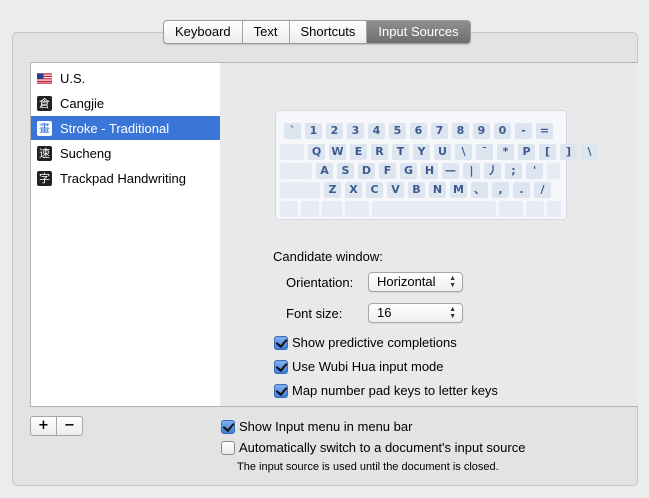  What do you see at coordinates (429, 171) in the screenshot?
I see `keyboard-key: H` at bounding box center [429, 171].